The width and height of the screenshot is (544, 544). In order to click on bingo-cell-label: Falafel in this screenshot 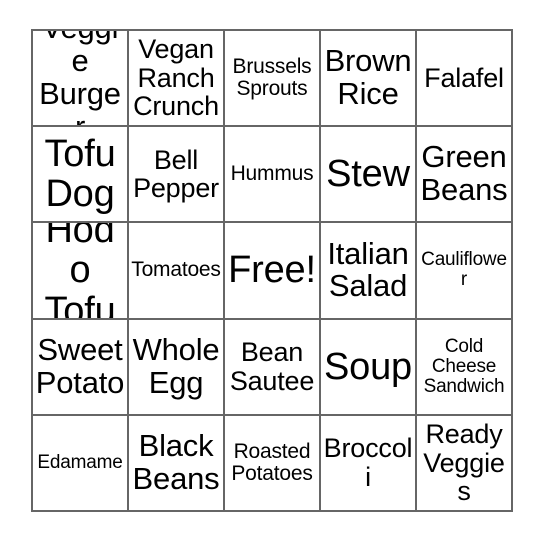, I will do `click(464, 77)`.